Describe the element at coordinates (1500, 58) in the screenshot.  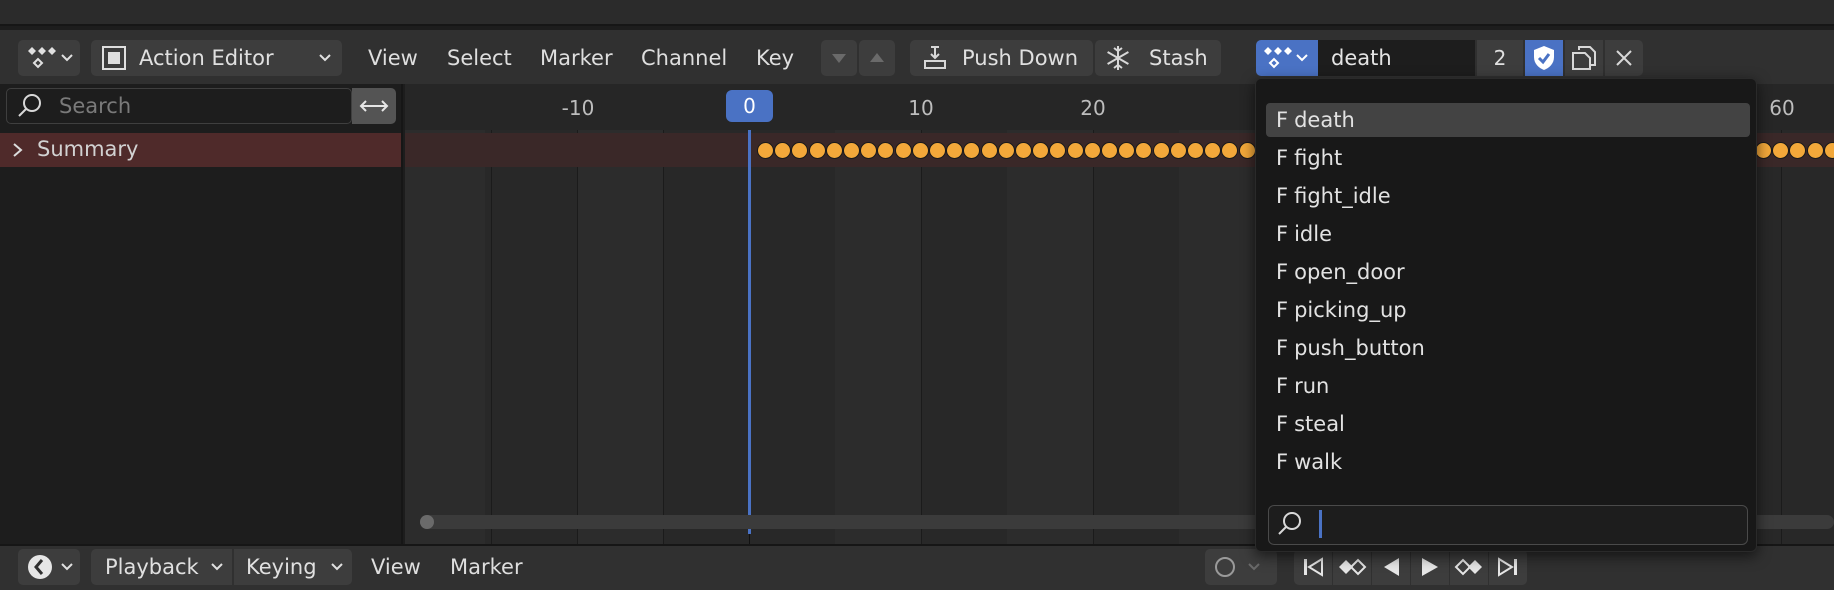
I see `action-users-count: 2` at that location.